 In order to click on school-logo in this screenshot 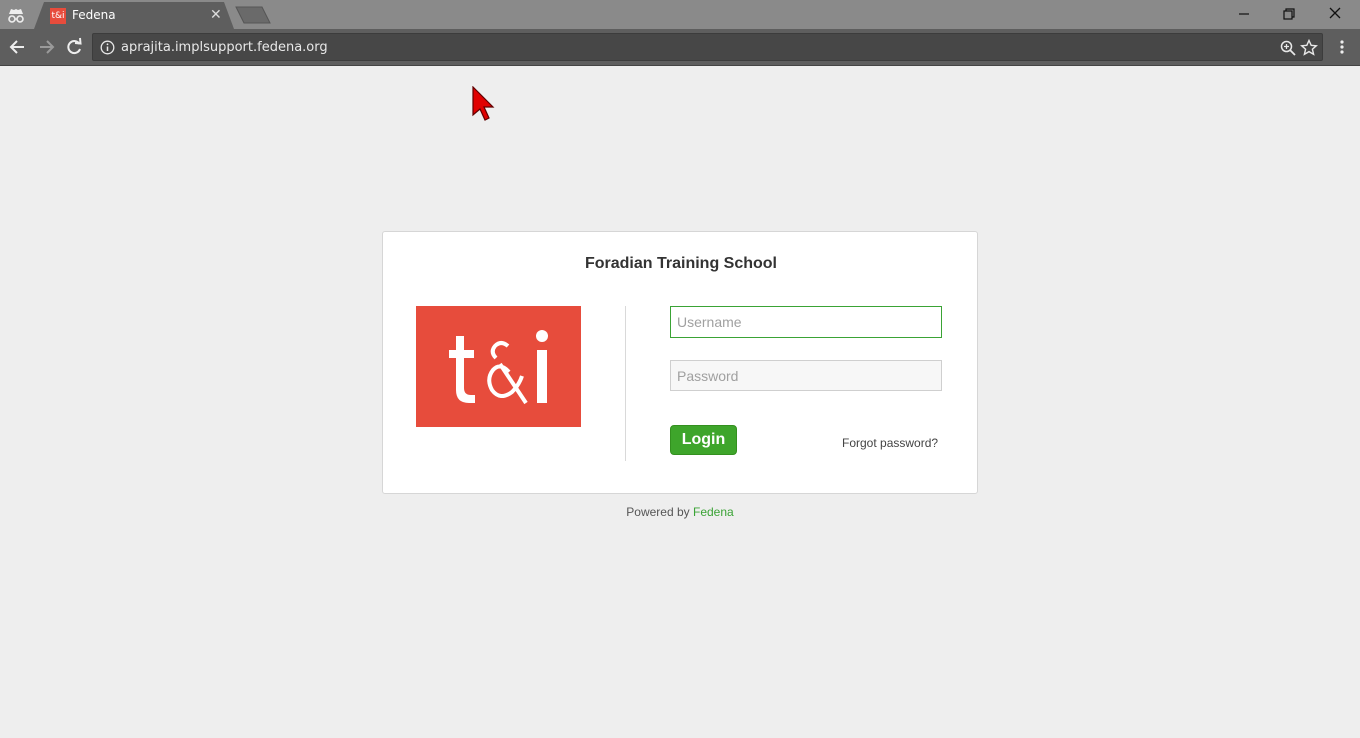, I will do `click(498, 366)`.